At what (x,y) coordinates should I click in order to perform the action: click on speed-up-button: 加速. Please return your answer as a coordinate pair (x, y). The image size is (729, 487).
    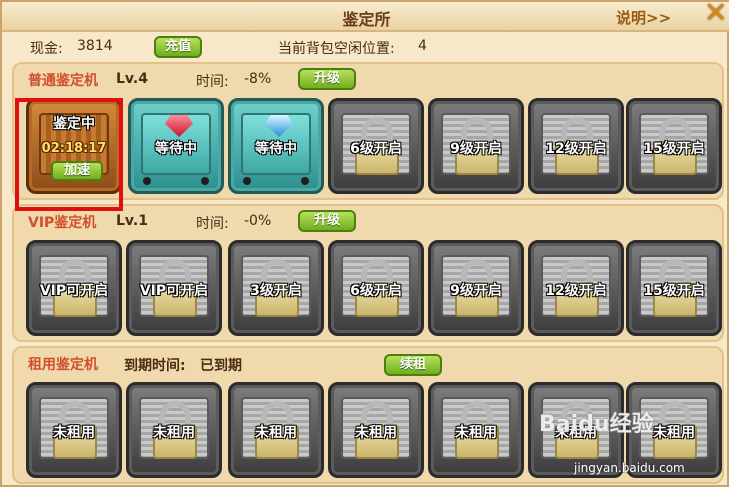
    Looking at the image, I should click on (77, 171).